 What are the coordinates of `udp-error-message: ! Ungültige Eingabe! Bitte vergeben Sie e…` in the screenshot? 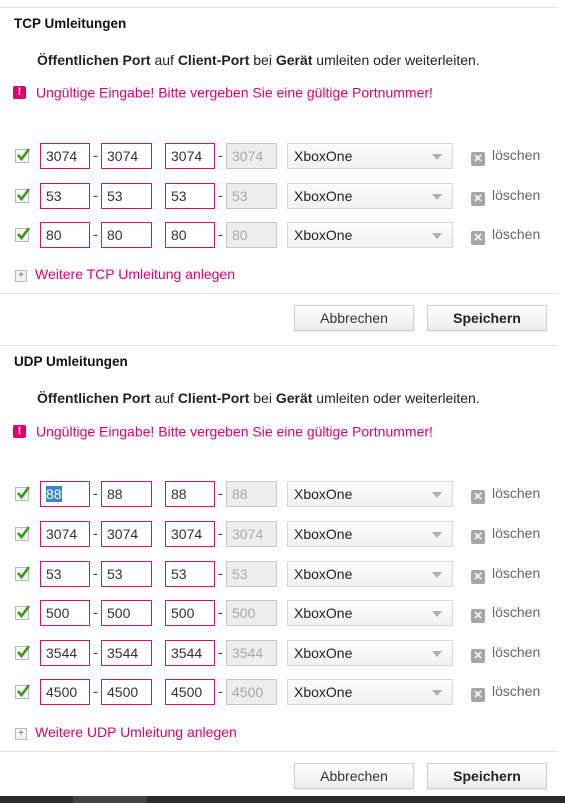 It's located at (223, 430).